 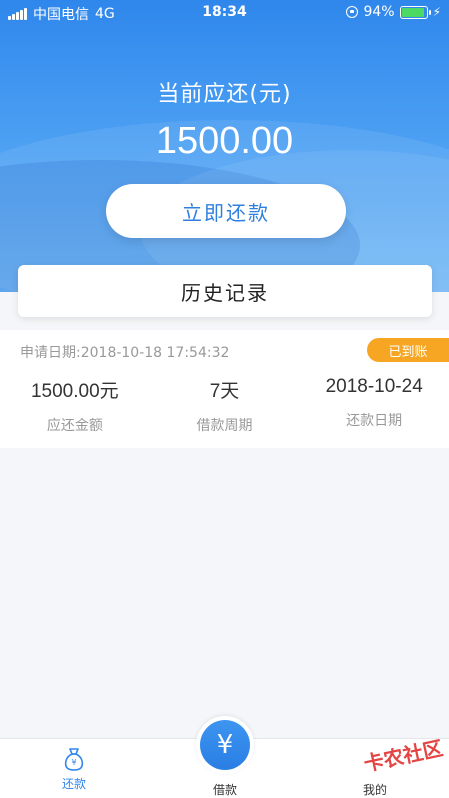 I want to click on borrow-center-button: ¥, so click(x=225, y=745).